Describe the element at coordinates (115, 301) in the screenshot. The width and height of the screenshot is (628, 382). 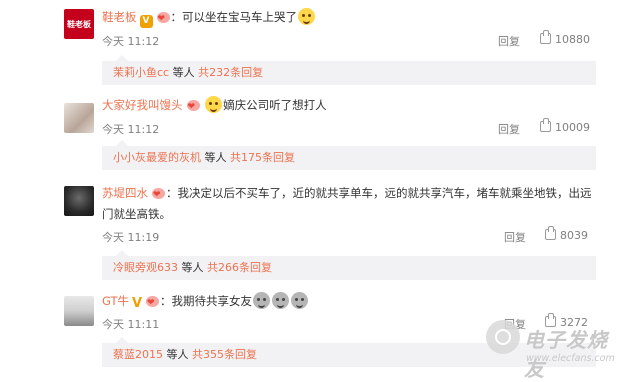
I see `username-link: GT牛` at that location.